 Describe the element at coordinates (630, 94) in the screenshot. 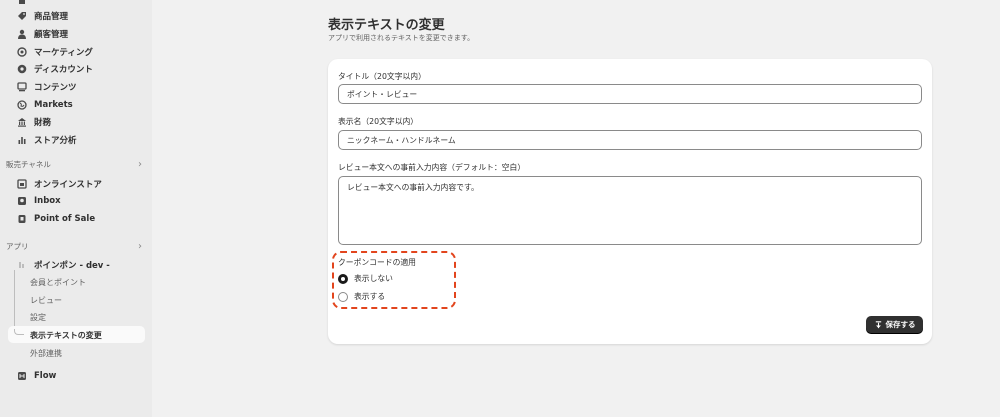

I see `title-input: ポイント・レビュー` at that location.